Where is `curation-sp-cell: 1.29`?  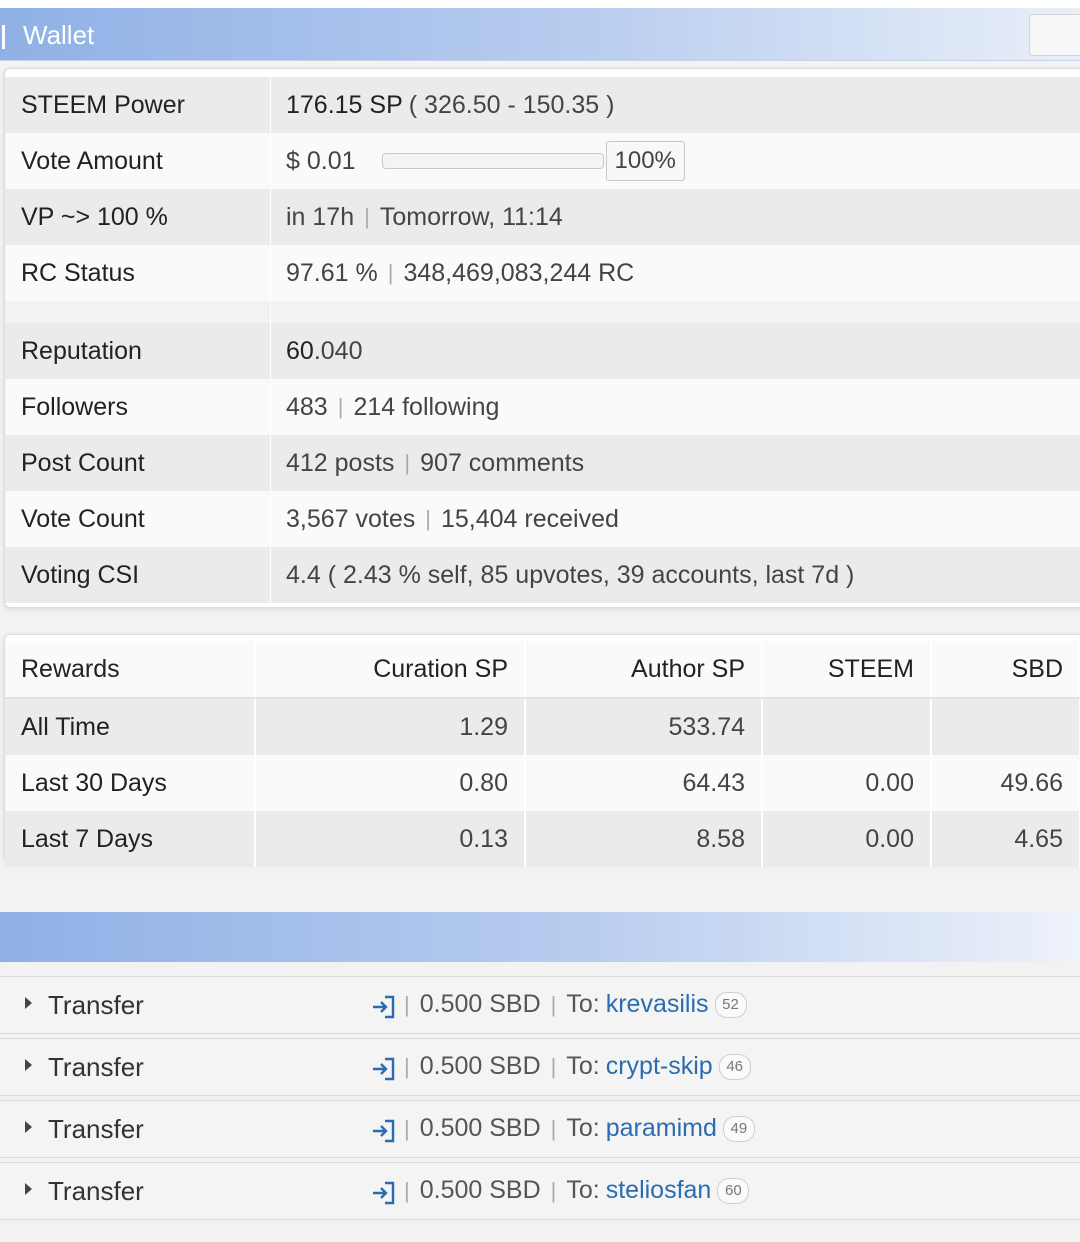 curation-sp-cell: 1.29 is located at coordinates (390, 726).